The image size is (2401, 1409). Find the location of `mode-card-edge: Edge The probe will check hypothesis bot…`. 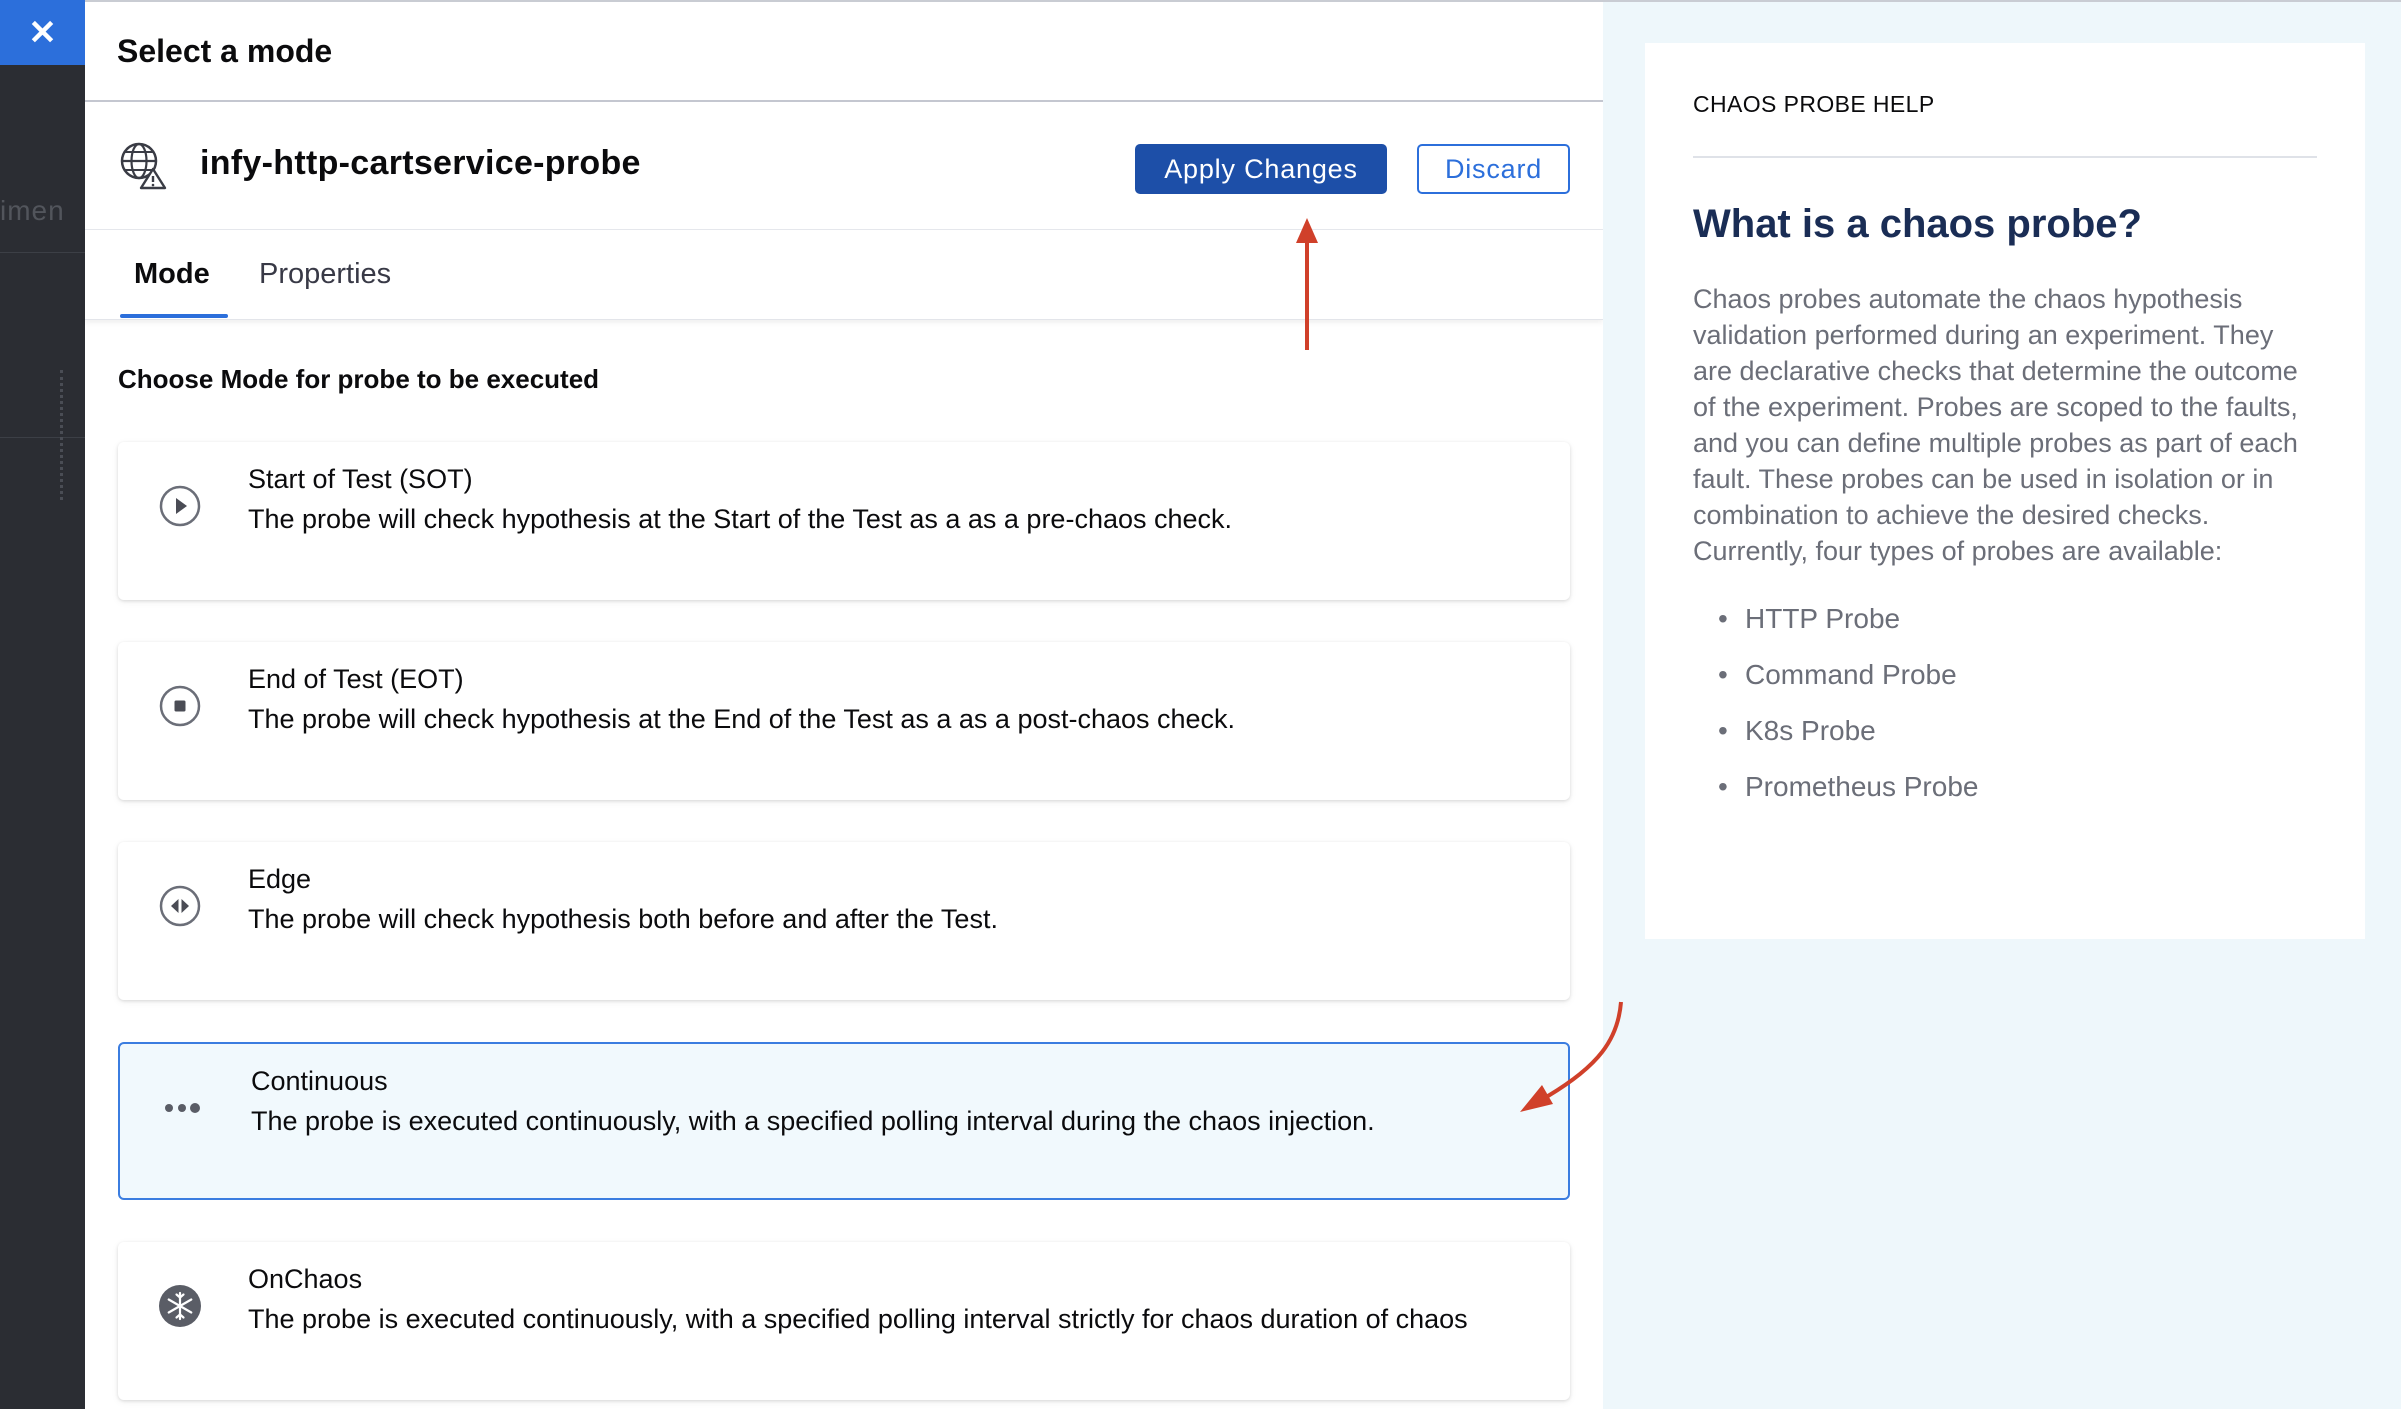

mode-card-edge: Edge The probe will check hypothesis bot… is located at coordinates (844, 921).